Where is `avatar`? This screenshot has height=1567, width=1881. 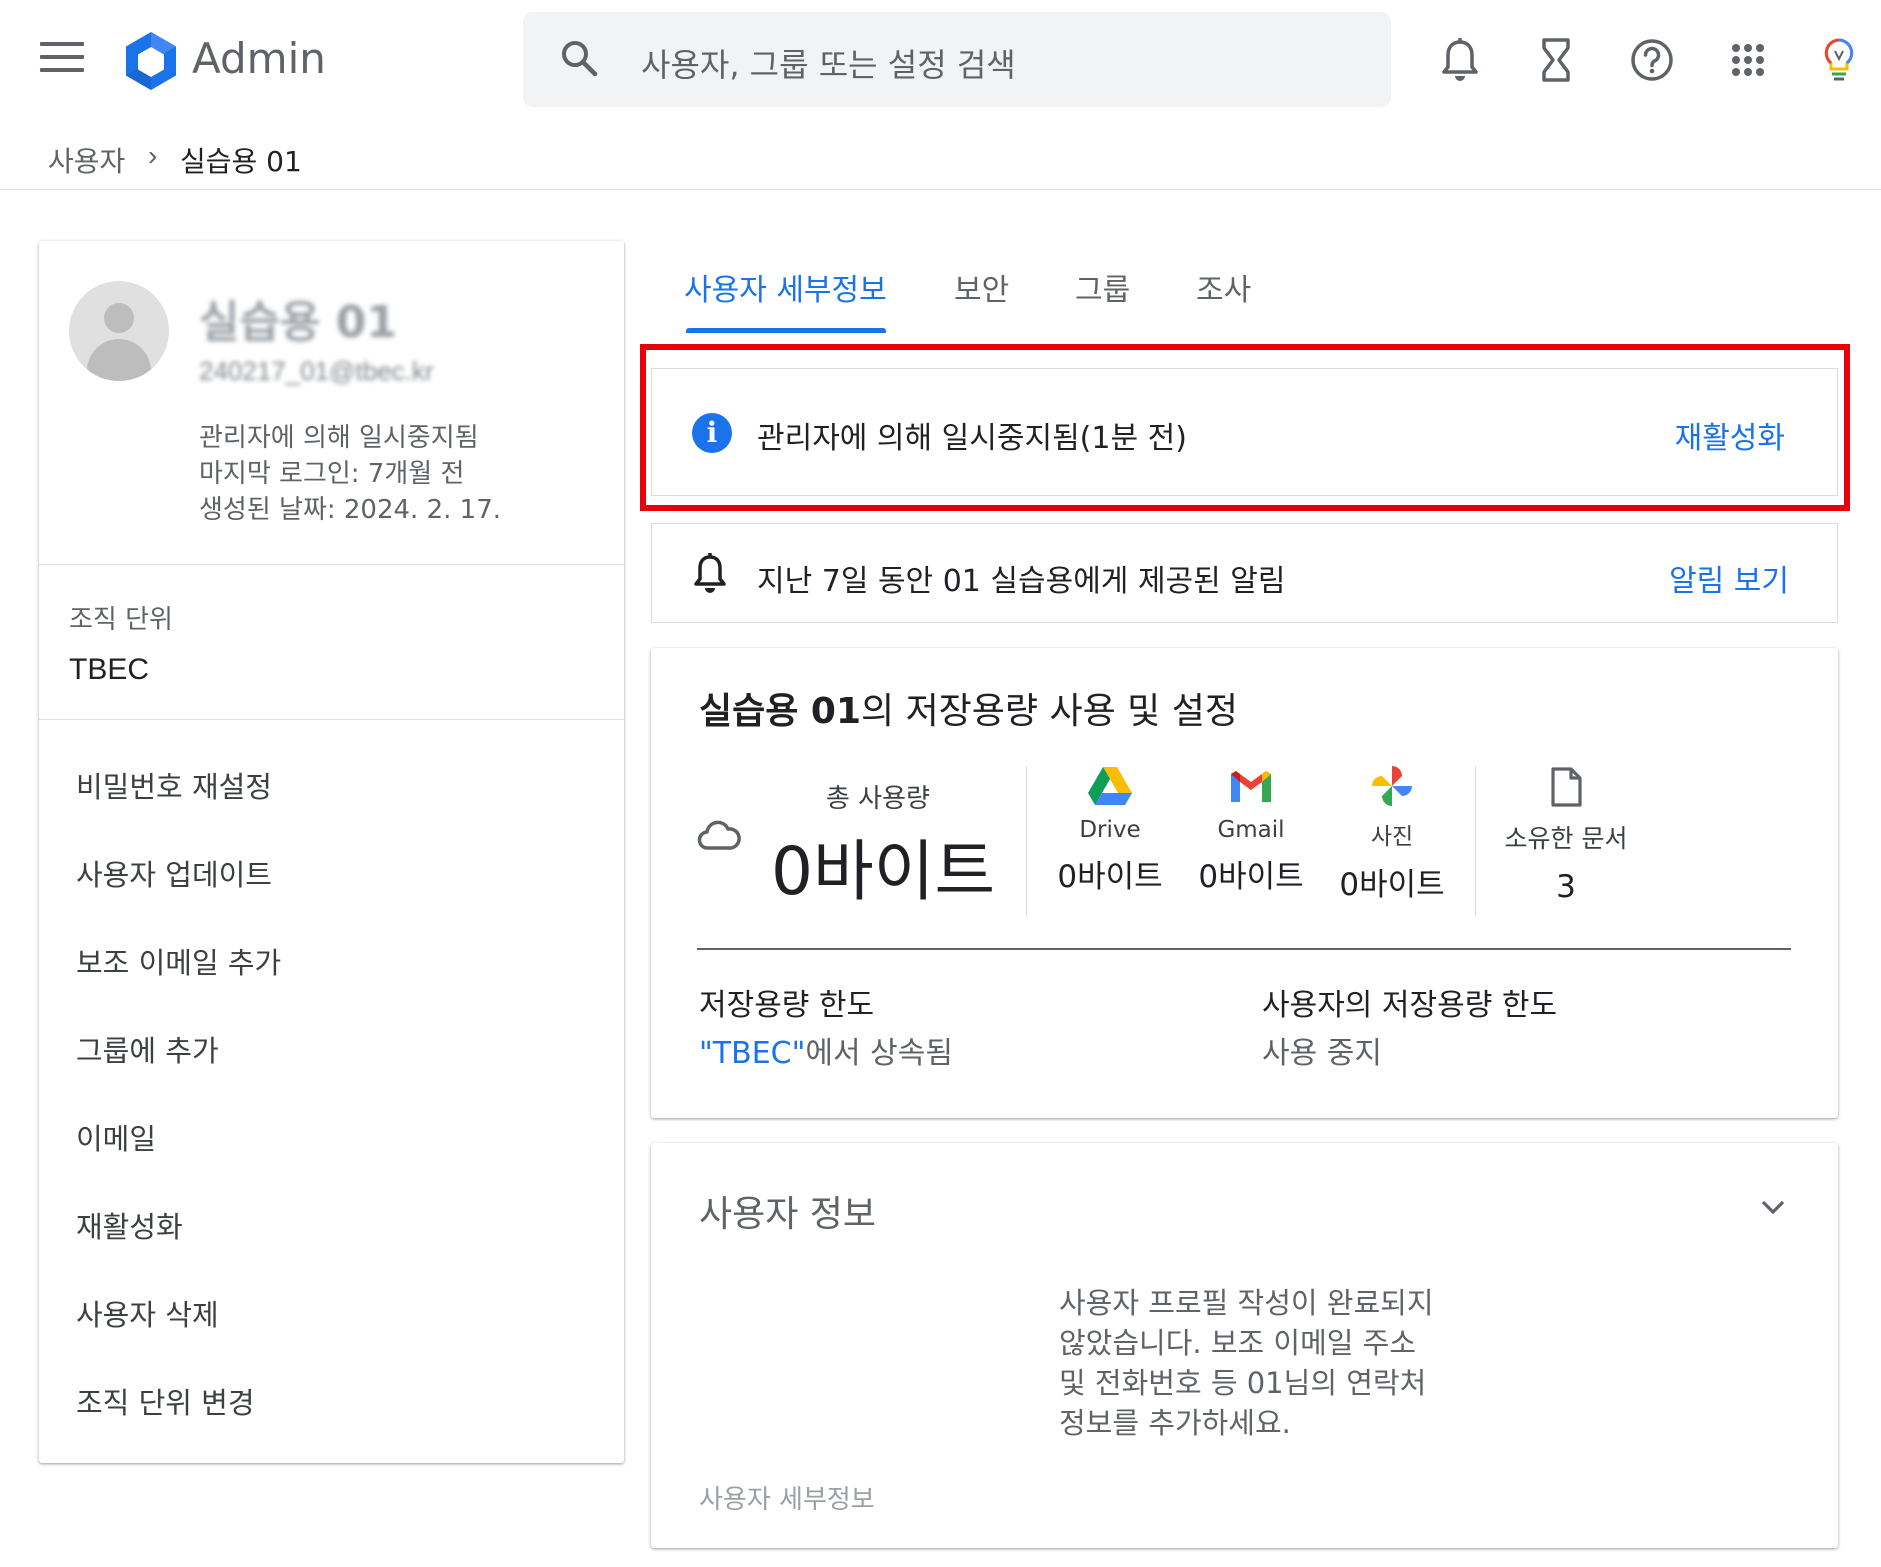 avatar is located at coordinates (119, 331).